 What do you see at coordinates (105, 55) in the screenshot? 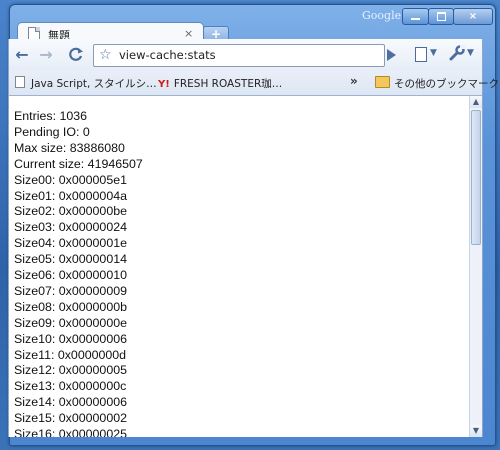
I see `star-icon: ☆` at bounding box center [105, 55].